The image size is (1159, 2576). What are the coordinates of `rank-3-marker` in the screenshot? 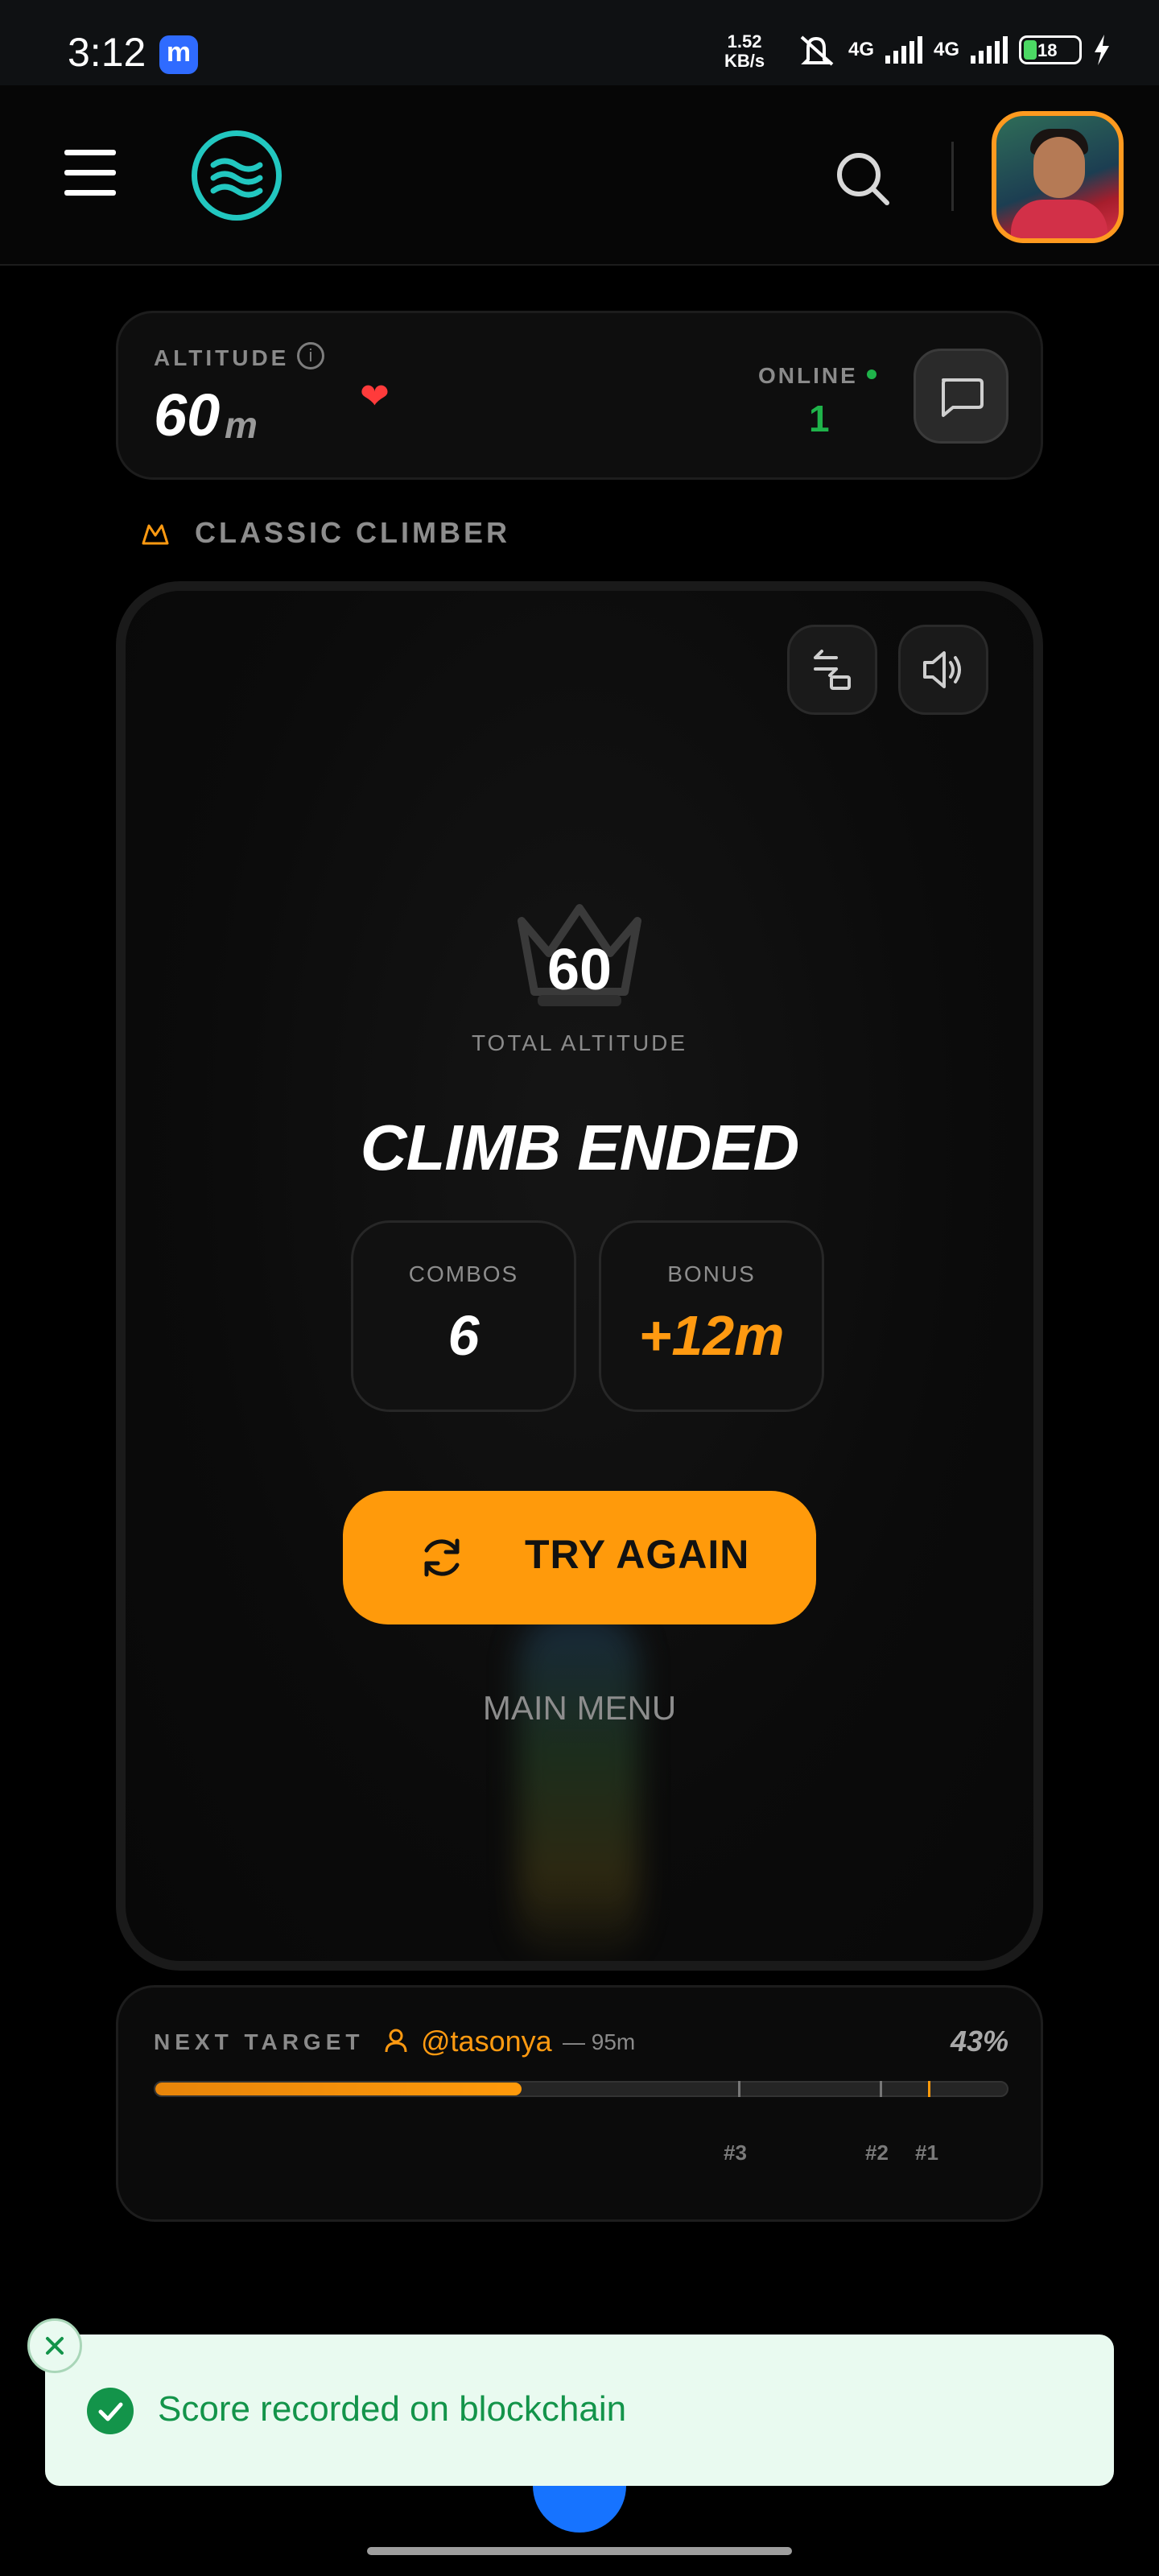 It's located at (739, 2089).